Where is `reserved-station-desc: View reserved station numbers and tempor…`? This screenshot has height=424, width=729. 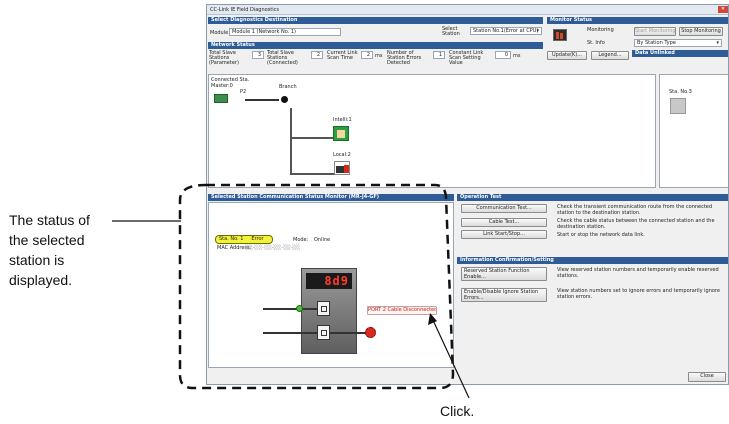 reserved-station-desc: View reserved station numbers and tempor… is located at coordinates (638, 273).